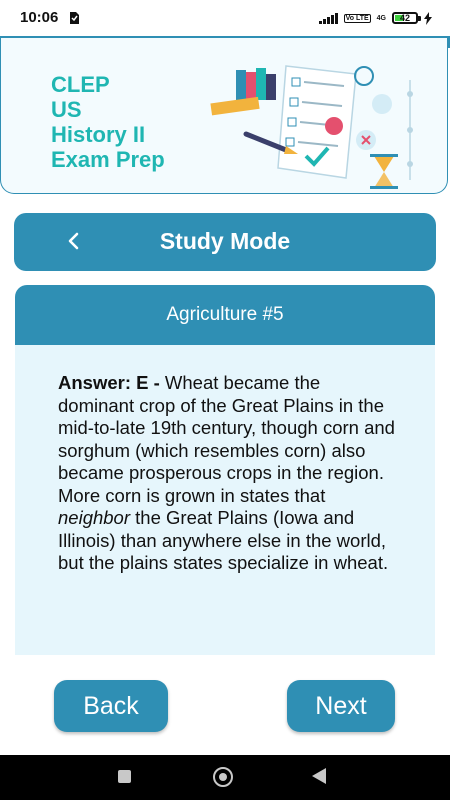  I want to click on exam-illustration, so click(311, 127).